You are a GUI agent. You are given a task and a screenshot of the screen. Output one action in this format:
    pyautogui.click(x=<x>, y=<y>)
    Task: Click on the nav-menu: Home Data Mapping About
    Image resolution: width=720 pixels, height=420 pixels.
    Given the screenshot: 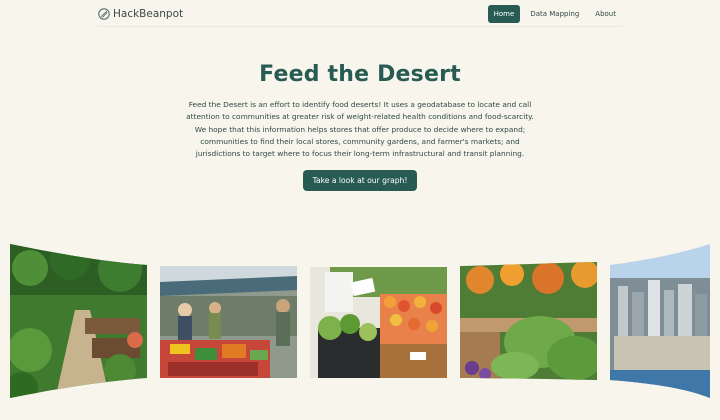 What is the action you would take?
    pyautogui.click(x=554, y=14)
    